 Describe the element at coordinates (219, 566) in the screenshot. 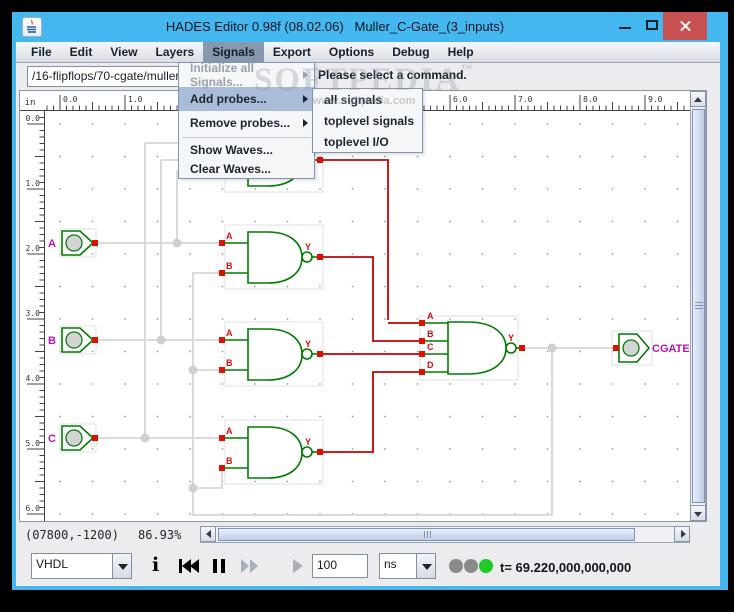

I see `pause-button` at that location.